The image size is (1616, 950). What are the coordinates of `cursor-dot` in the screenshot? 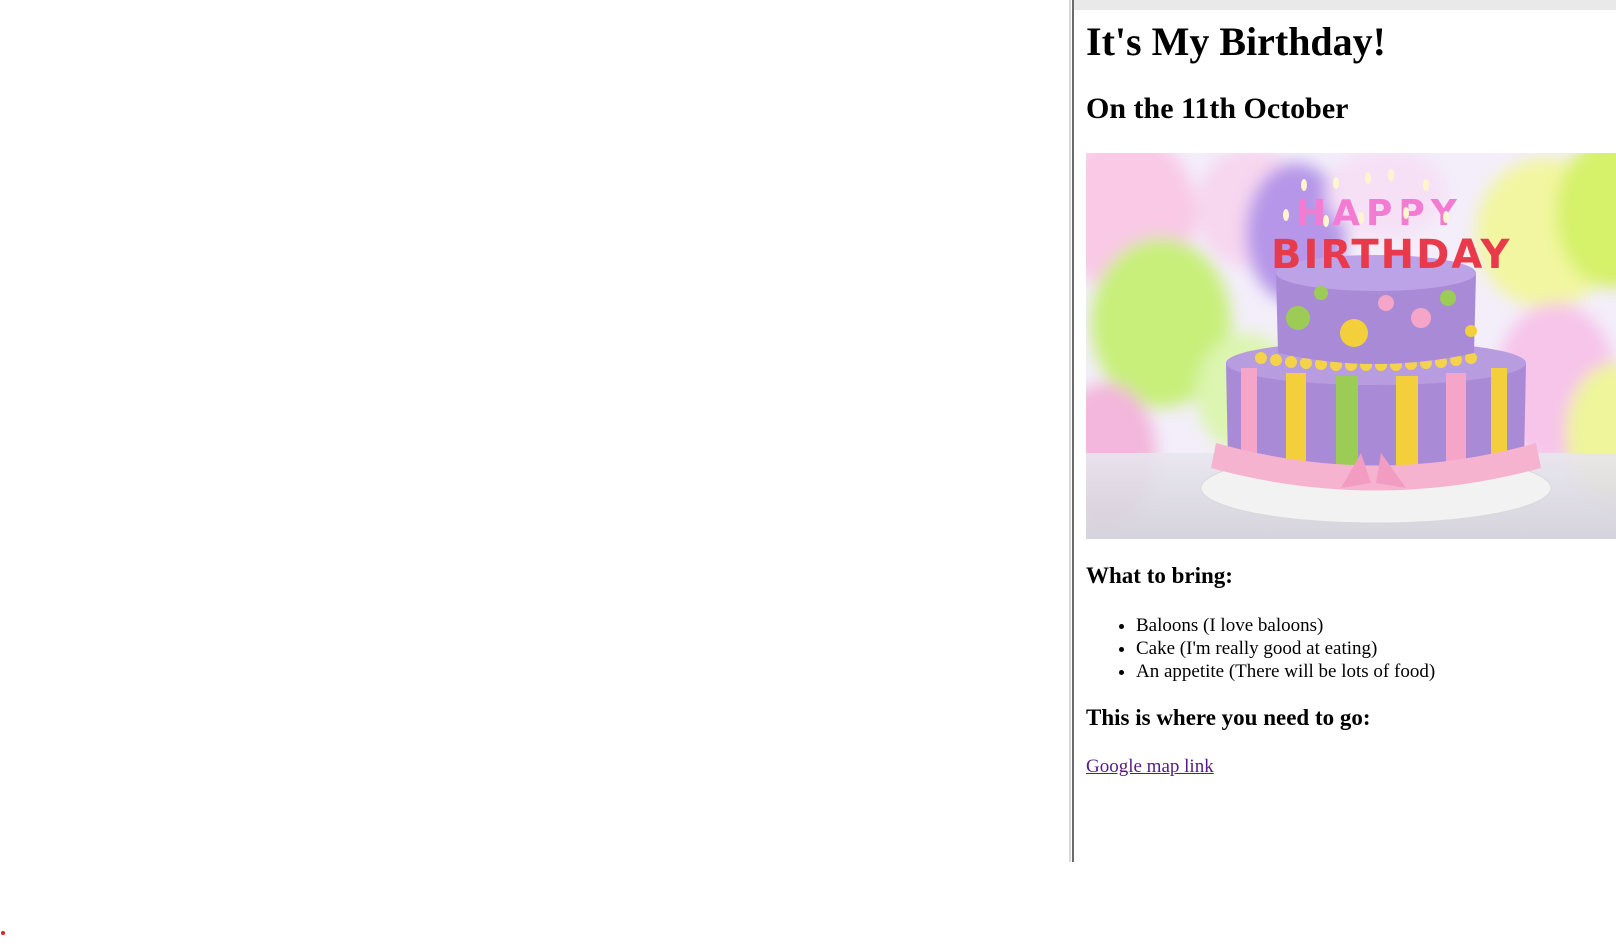 It's located at (3, 933).